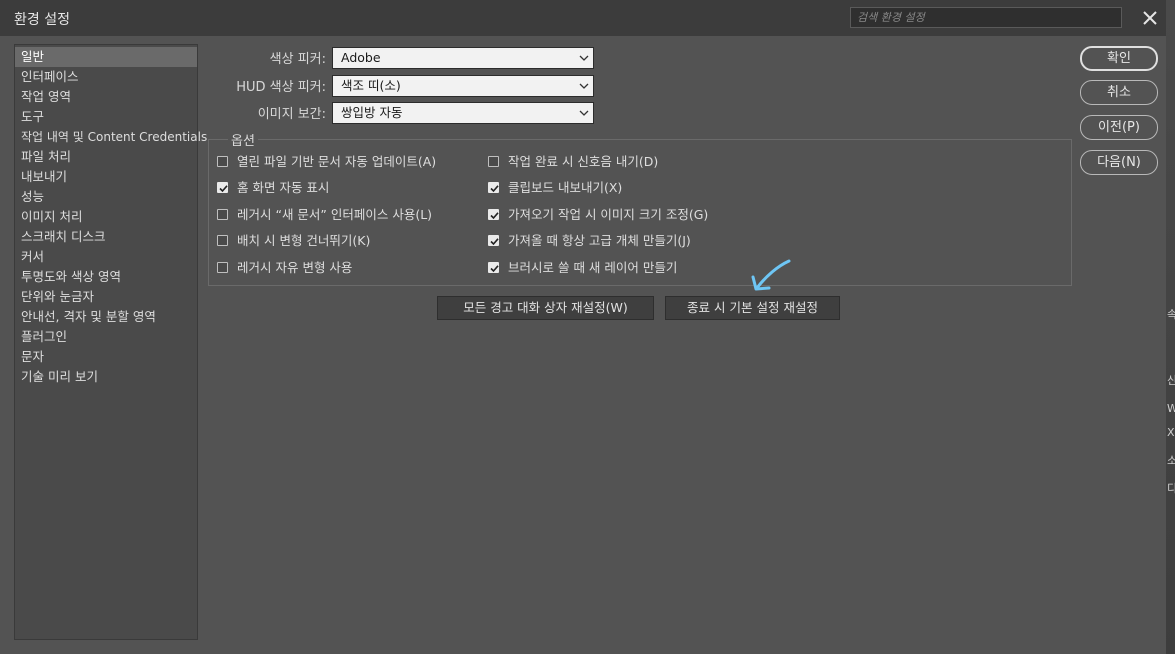  I want to click on ok-button: 확인, so click(1119, 58).